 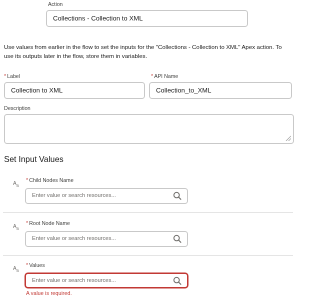 What do you see at coordinates (12, 77) in the screenshot?
I see `label-field-label: *Label` at bounding box center [12, 77].